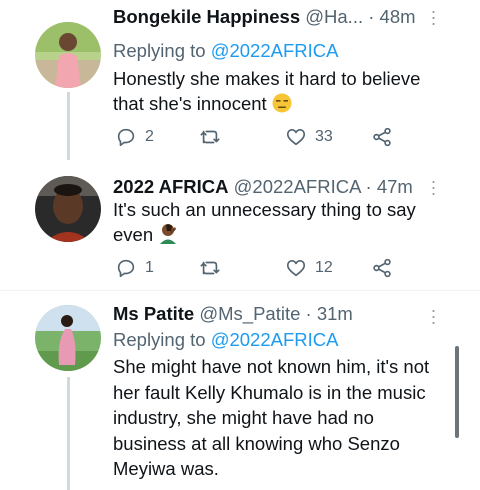 This screenshot has height=490, width=480. I want to click on reply-count: 2, so click(149, 136).